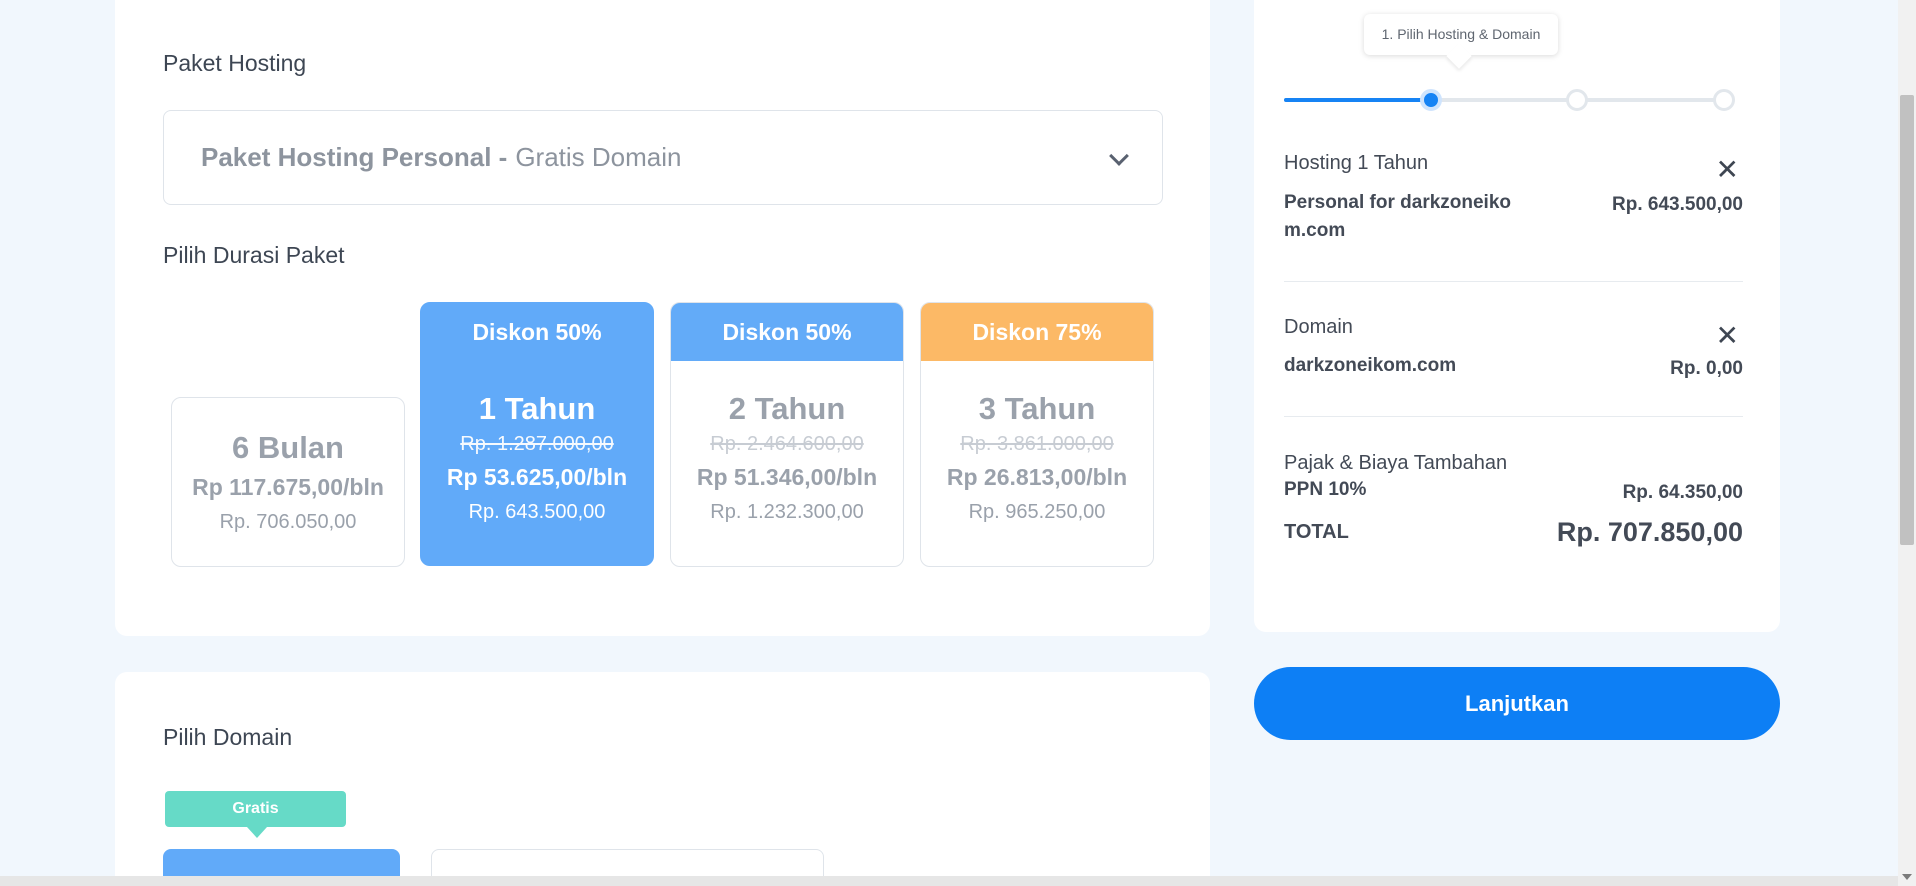  Describe the element at coordinates (787, 477) in the screenshot. I see `duration-monthly-price: Rp 51.346,00/bln` at that location.